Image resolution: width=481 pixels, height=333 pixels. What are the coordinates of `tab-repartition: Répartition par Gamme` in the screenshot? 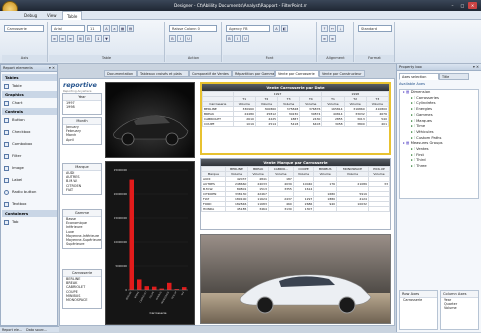 It's located at (253, 73).